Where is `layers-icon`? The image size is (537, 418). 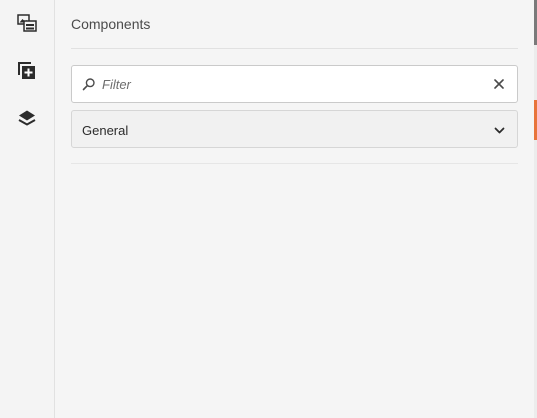 layers-icon is located at coordinates (27, 118).